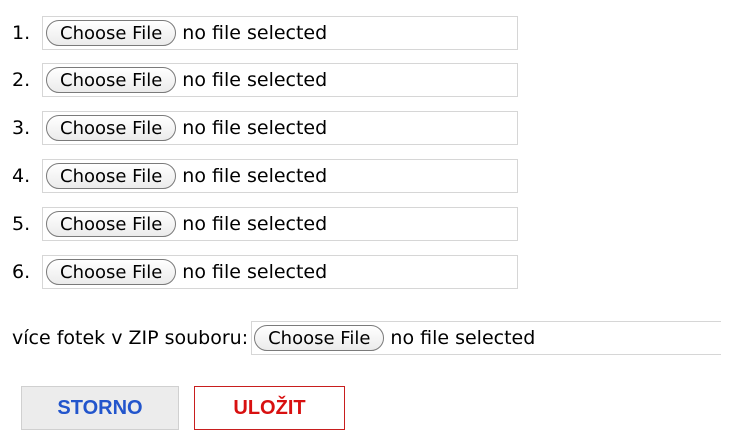 The image size is (754, 432). I want to click on row-number: 3., so click(21, 128).